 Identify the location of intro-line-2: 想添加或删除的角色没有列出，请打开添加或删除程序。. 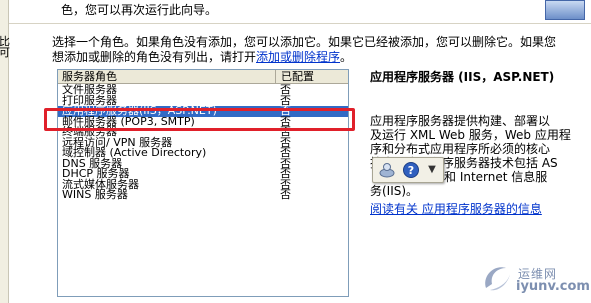
(312, 57).